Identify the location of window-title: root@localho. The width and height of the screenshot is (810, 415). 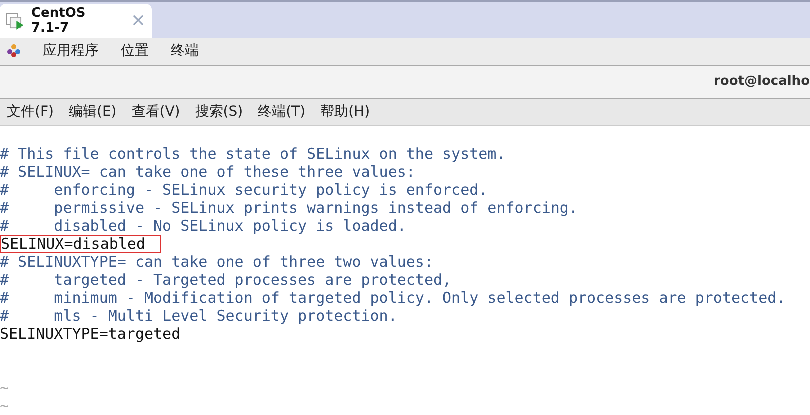
(762, 82).